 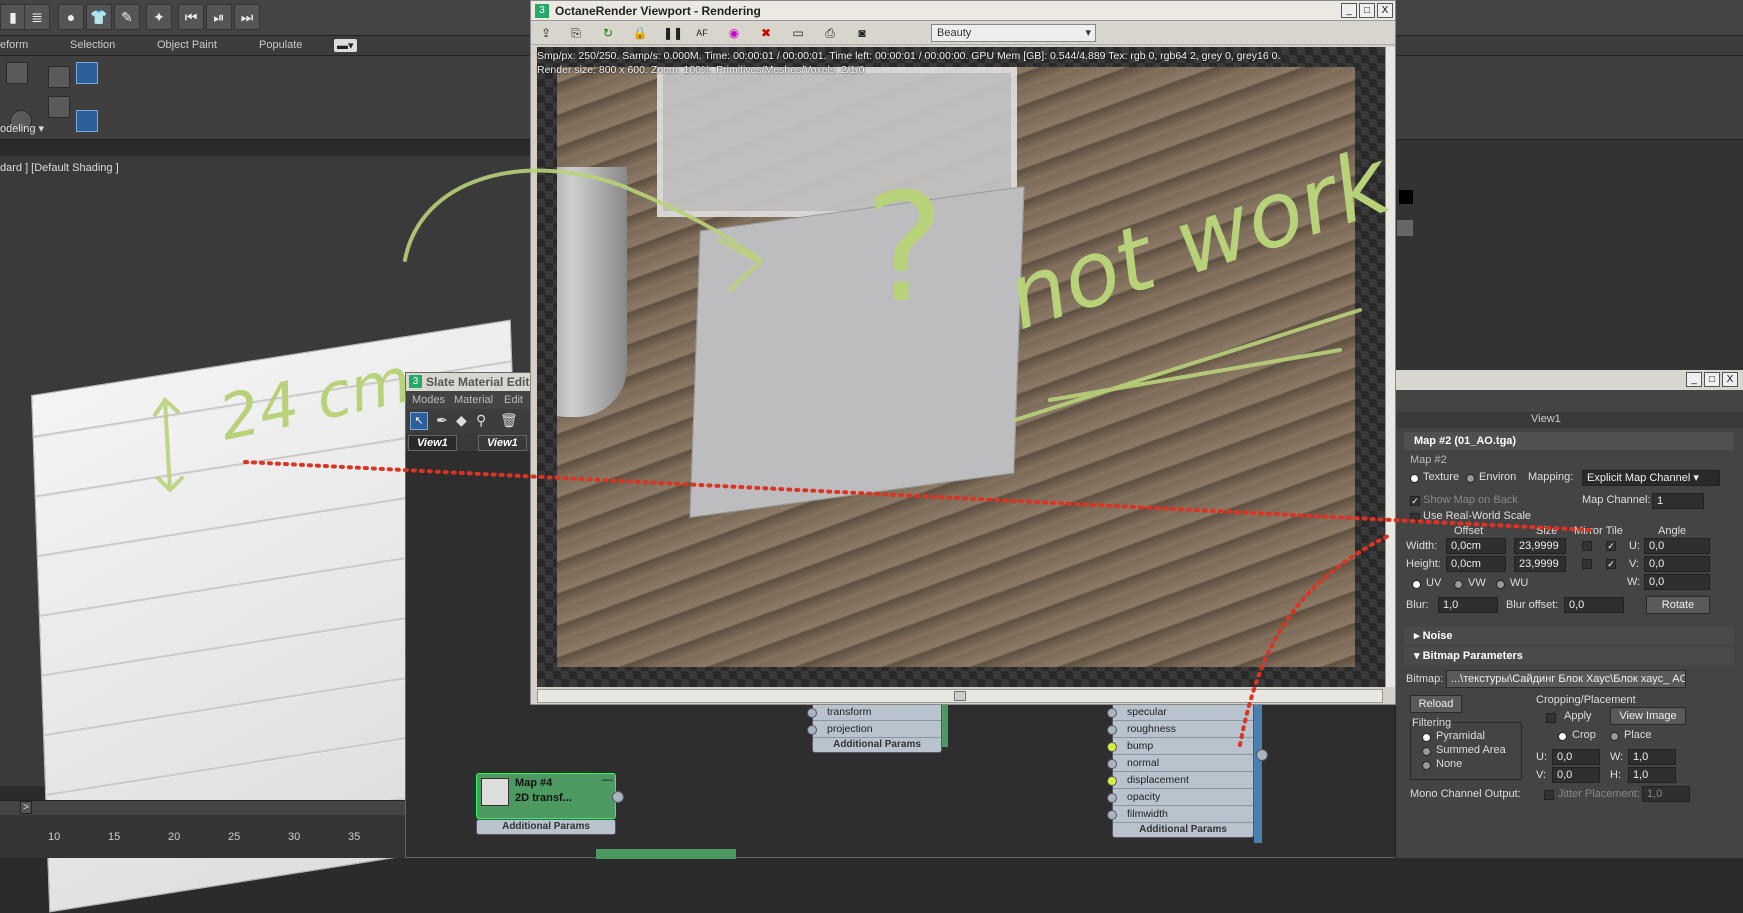 I want to click on printer-icon: ⎙, so click(x=830, y=33).